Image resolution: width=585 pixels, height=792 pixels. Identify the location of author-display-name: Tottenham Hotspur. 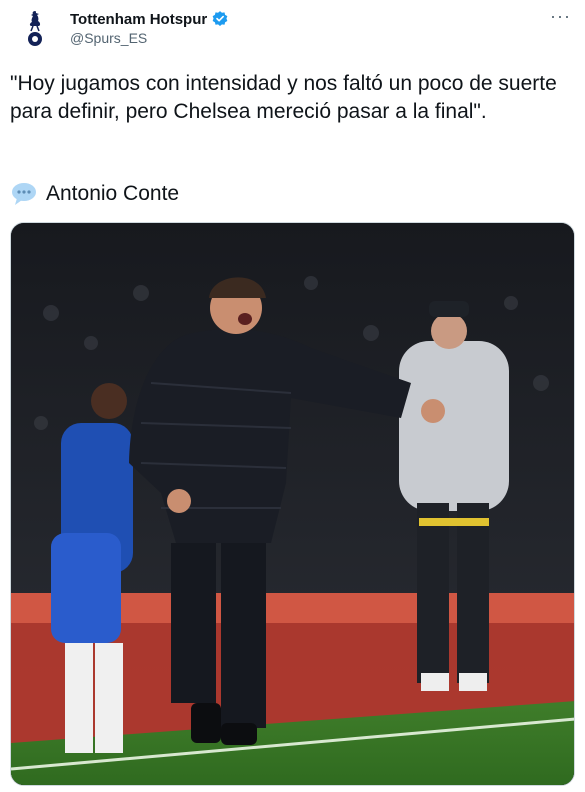
(138, 19).